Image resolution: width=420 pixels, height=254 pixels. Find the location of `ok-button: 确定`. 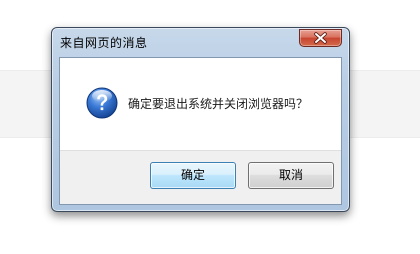

ok-button: 确定 is located at coordinates (193, 175).